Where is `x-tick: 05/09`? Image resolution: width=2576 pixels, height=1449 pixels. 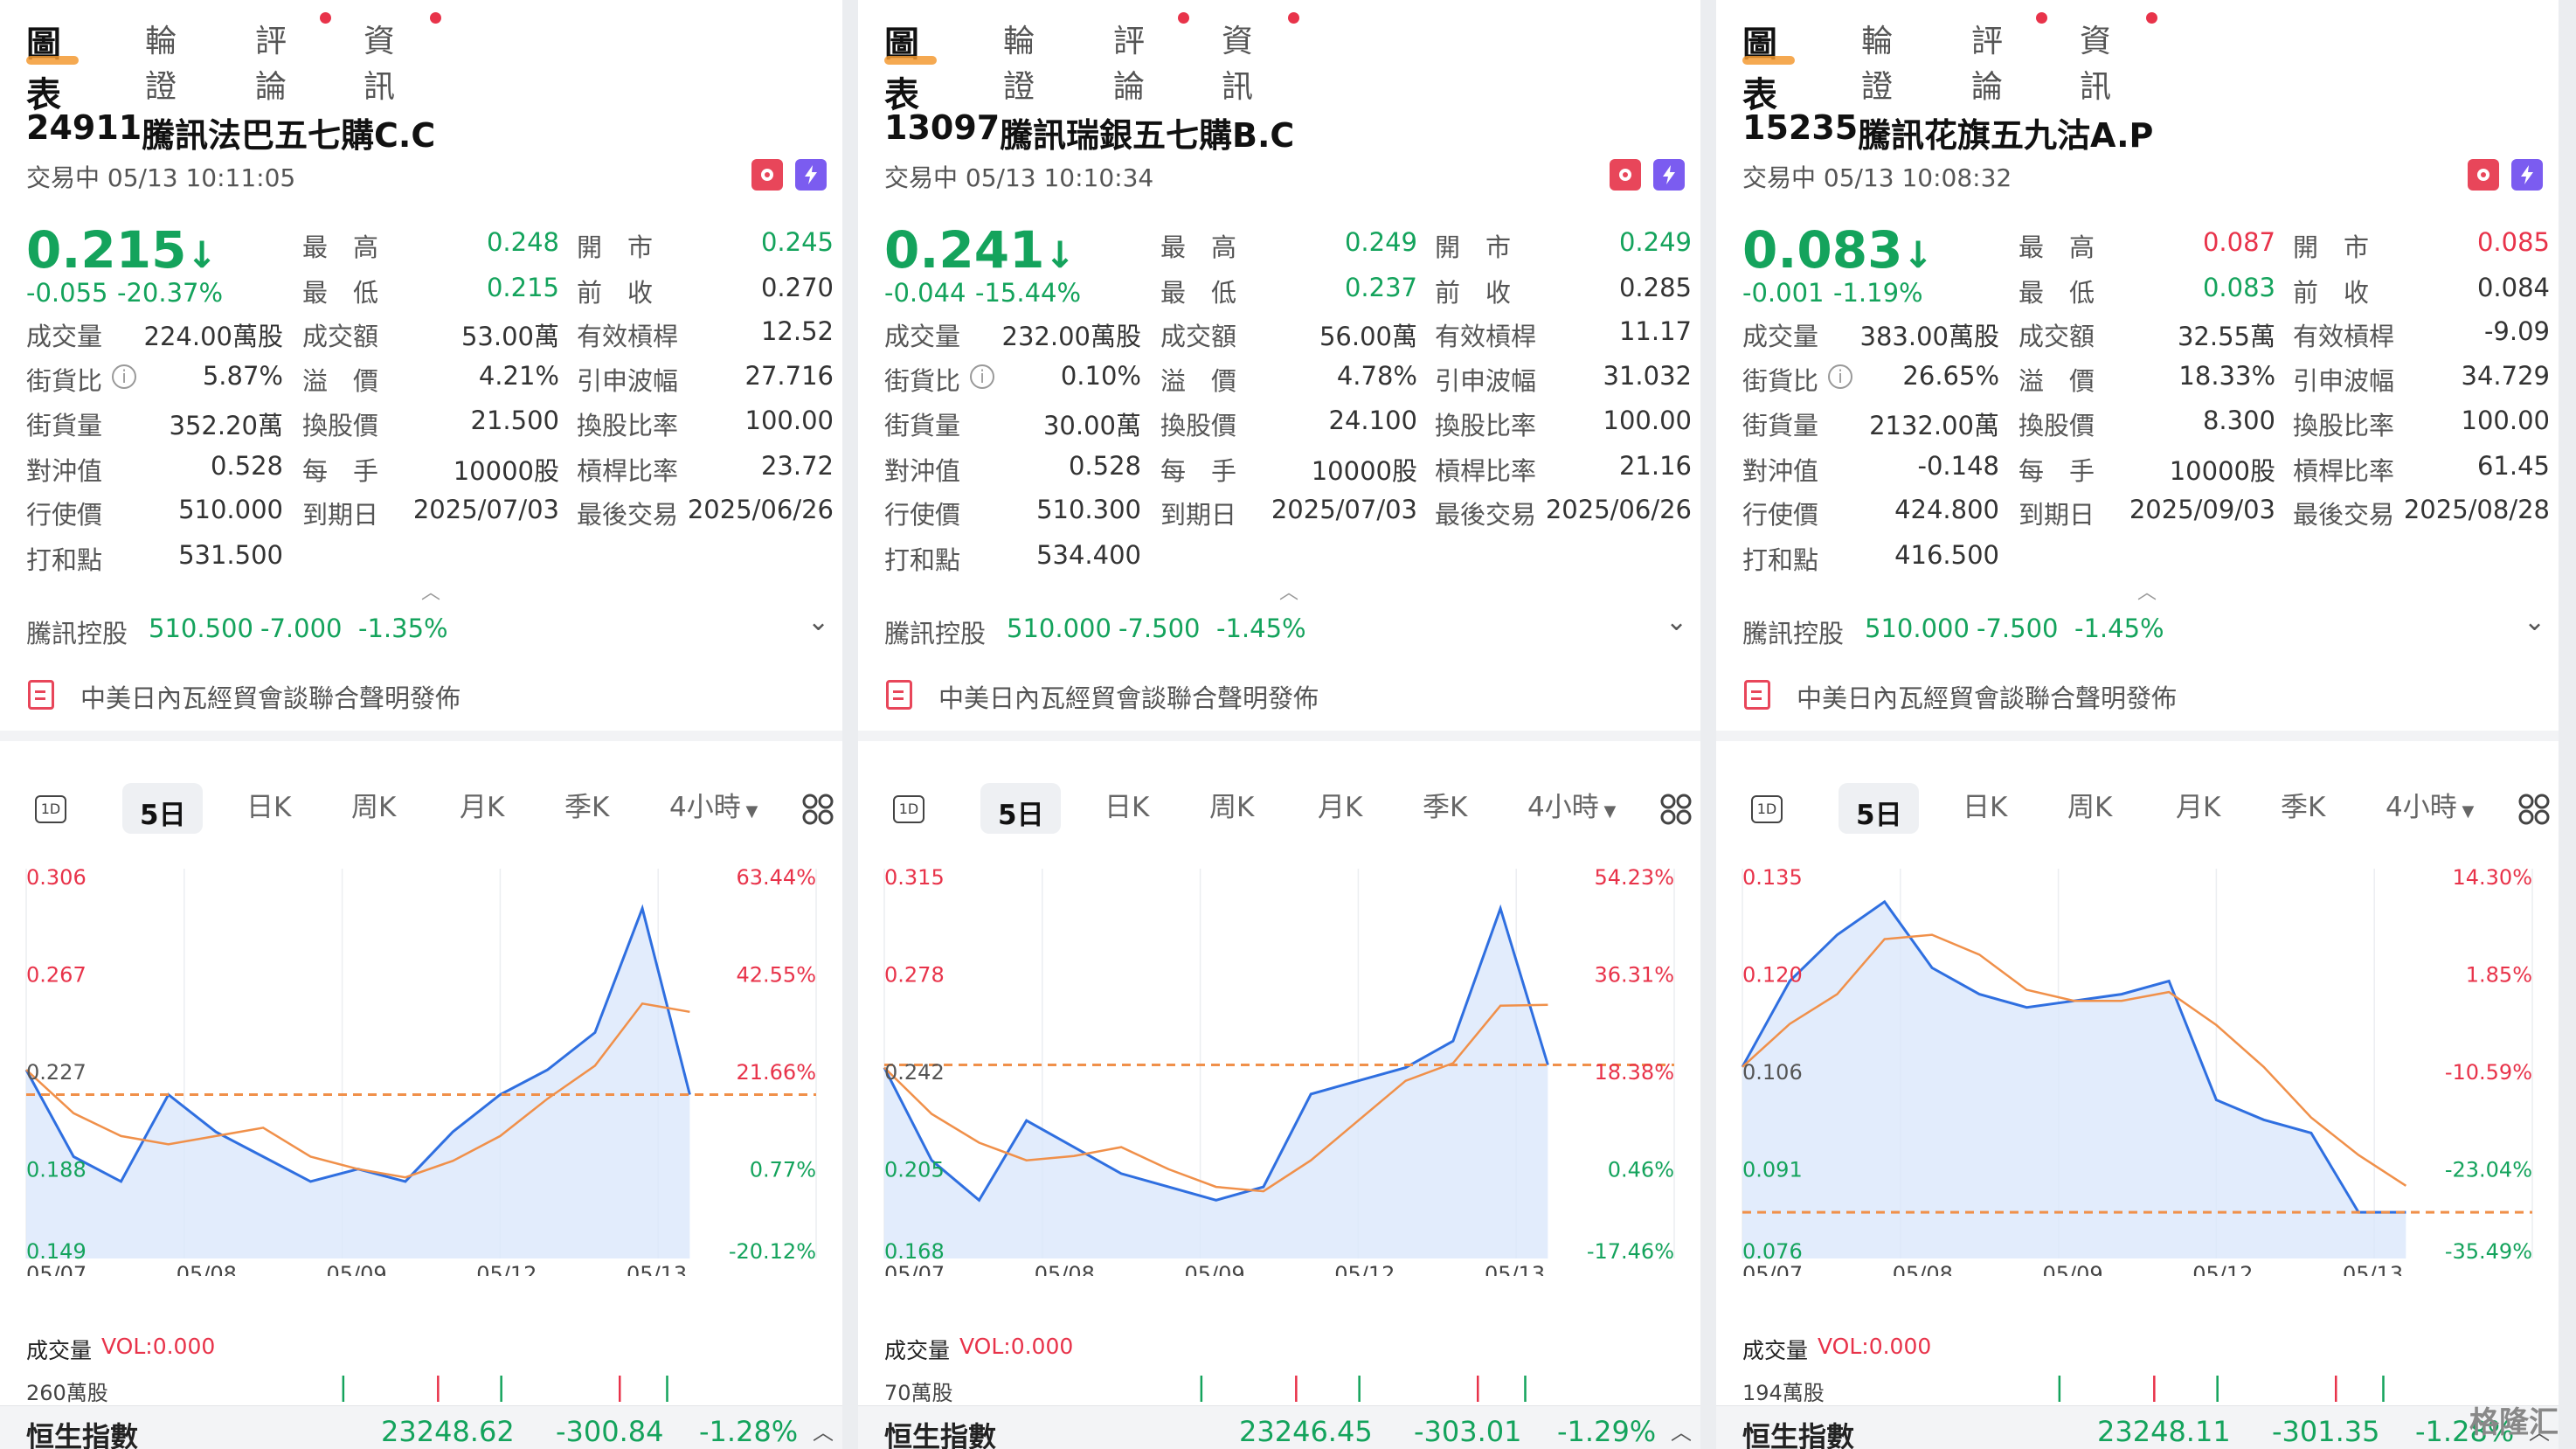
x-tick: 05/09 is located at coordinates (1215, 1269).